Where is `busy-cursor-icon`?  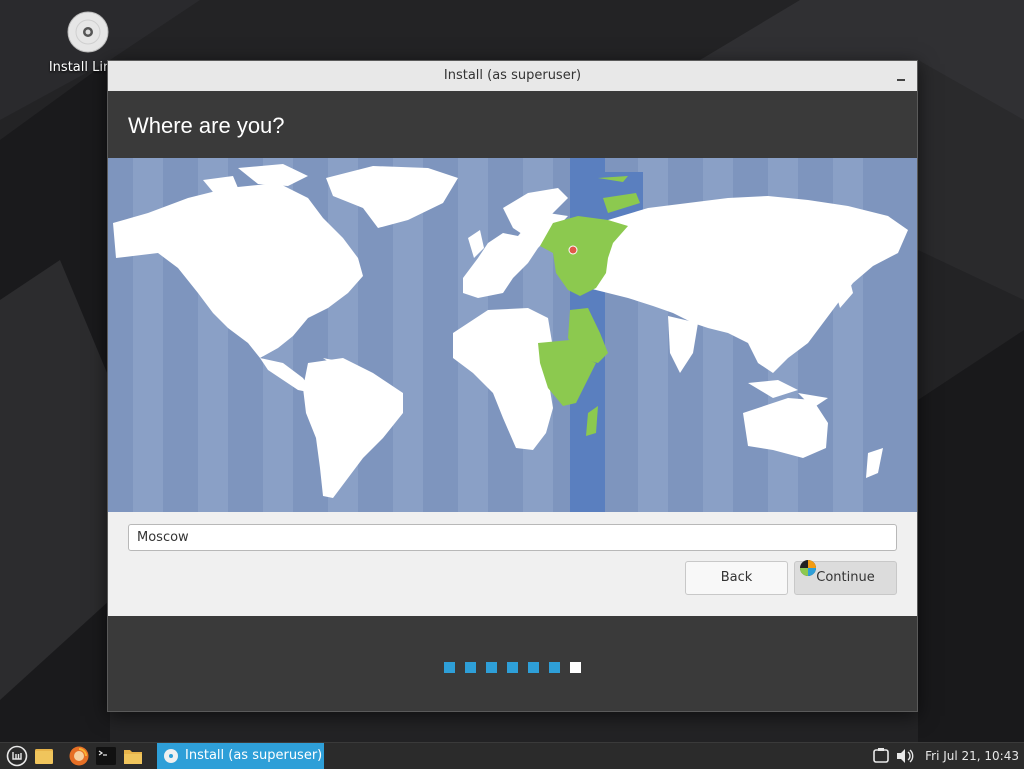 busy-cursor-icon is located at coordinates (808, 568).